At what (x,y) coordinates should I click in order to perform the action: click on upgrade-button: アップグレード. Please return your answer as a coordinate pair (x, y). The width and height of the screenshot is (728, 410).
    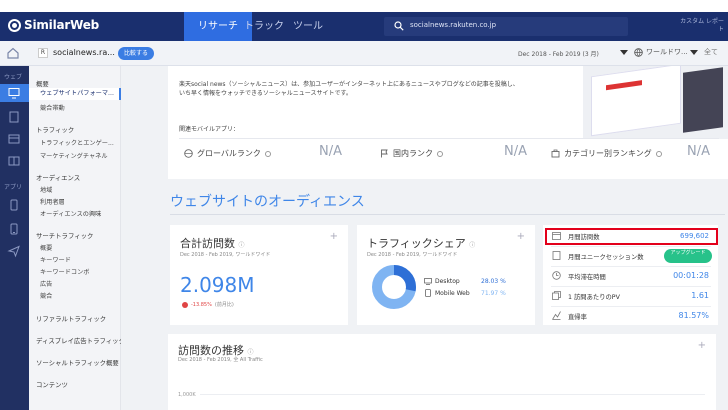
    Looking at the image, I should click on (688, 256).